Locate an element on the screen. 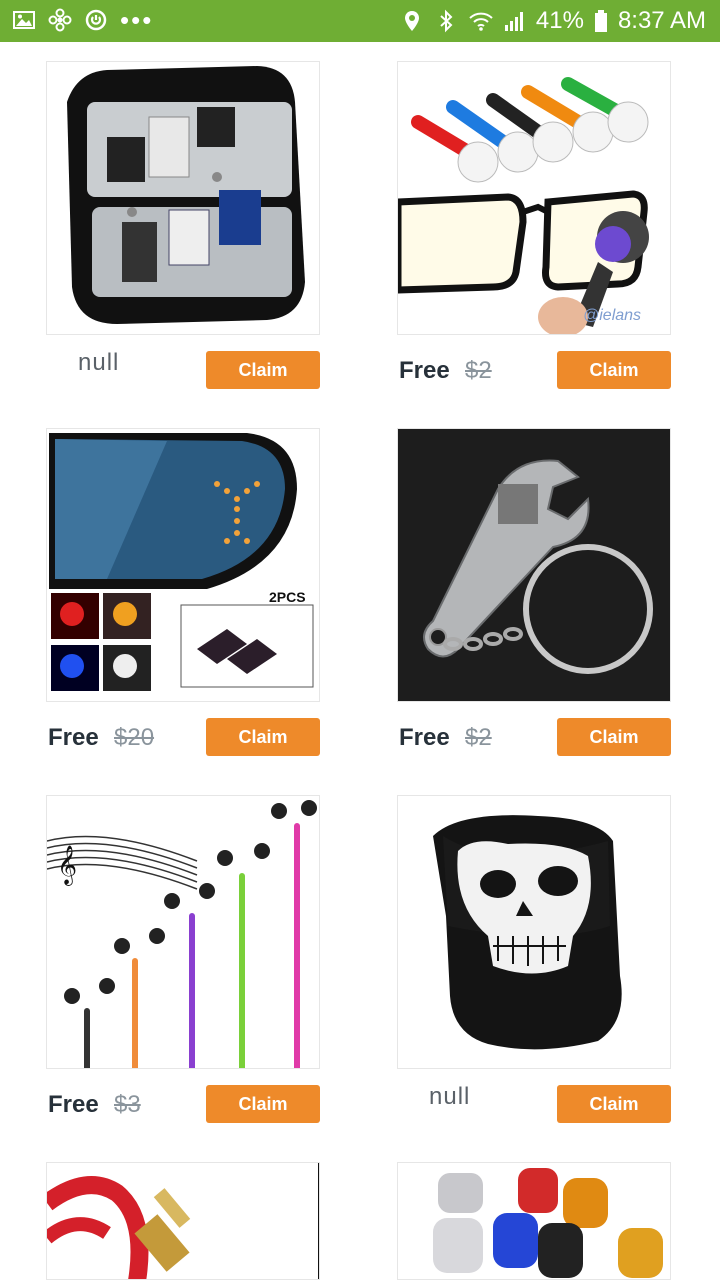 The width and height of the screenshot is (720, 1280). product-image-audio-cable is located at coordinates (183, 1221).